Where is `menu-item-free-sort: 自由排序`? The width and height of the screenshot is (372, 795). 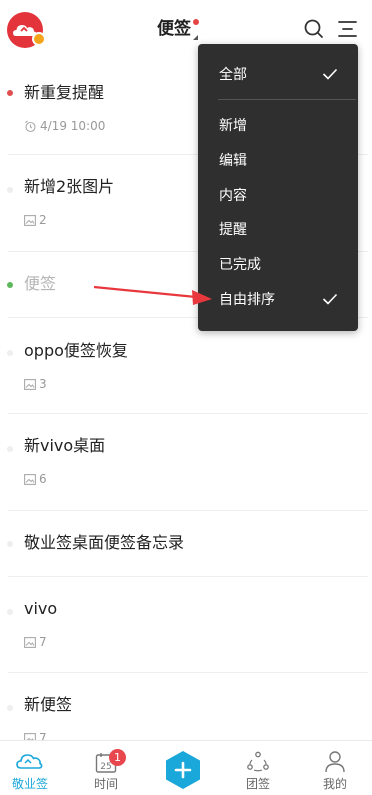
menu-item-free-sort: 自由排序 is located at coordinates (278, 300).